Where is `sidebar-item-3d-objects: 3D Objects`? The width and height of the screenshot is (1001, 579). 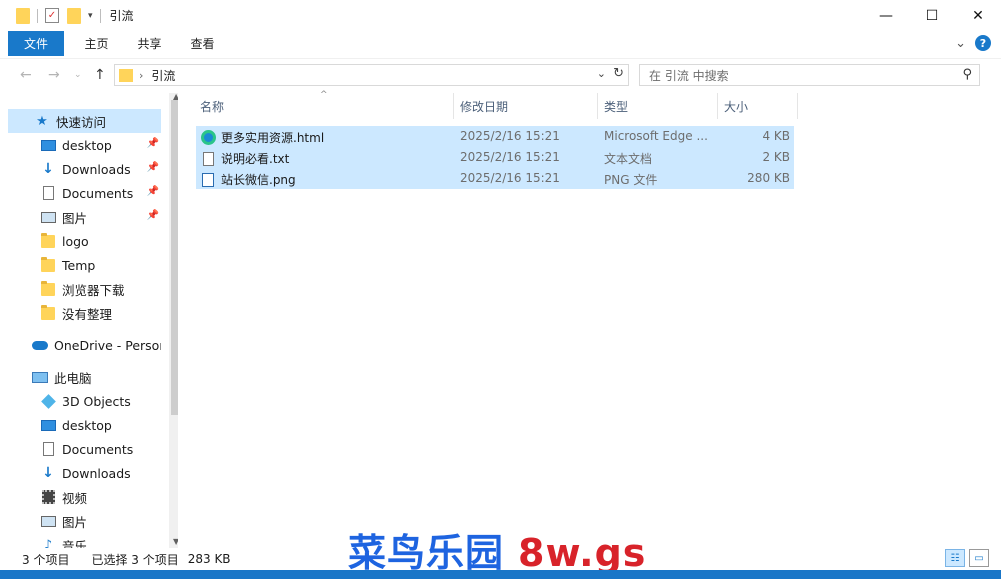
sidebar-item-3d-objects: 3D Objects is located at coordinates (84, 401).